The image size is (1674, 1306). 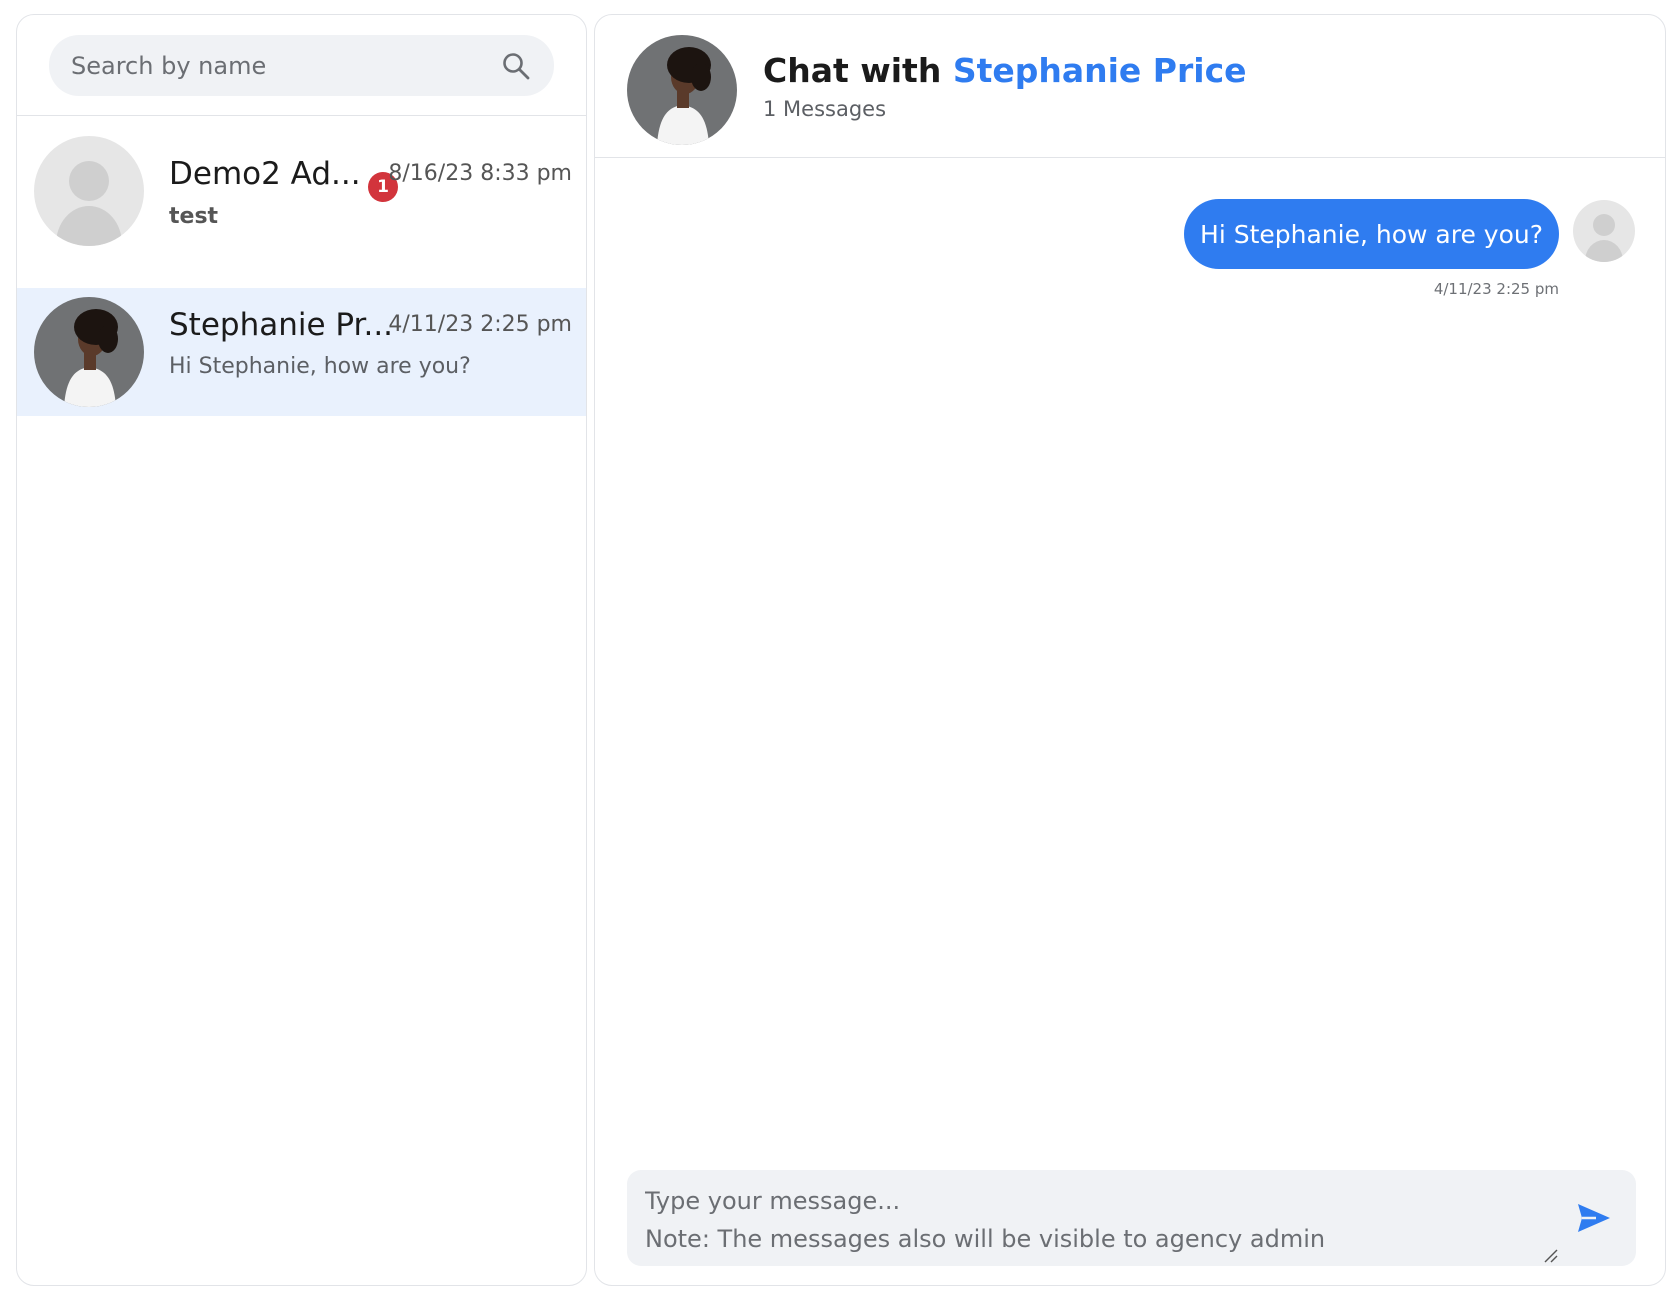 What do you see at coordinates (194, 216) in the screenshot?
I see `conversation-preview: test` at bounding box center [194, 216].